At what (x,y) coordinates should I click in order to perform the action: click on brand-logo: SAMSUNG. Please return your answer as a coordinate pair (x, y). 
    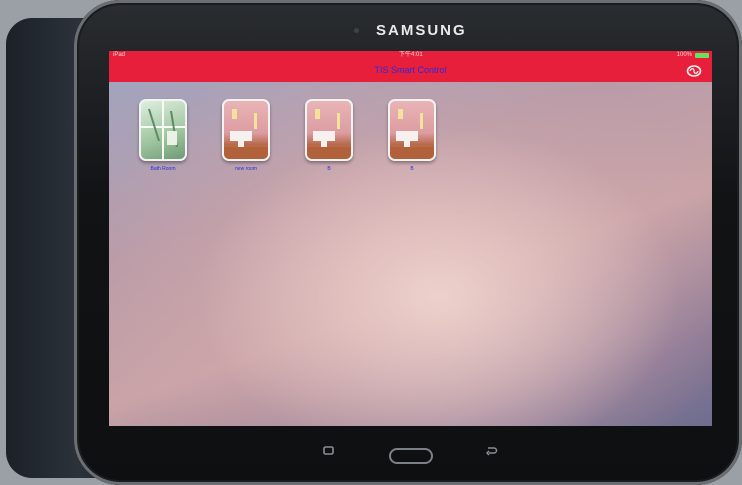
    Looking at the image, I should click on (421, 30).